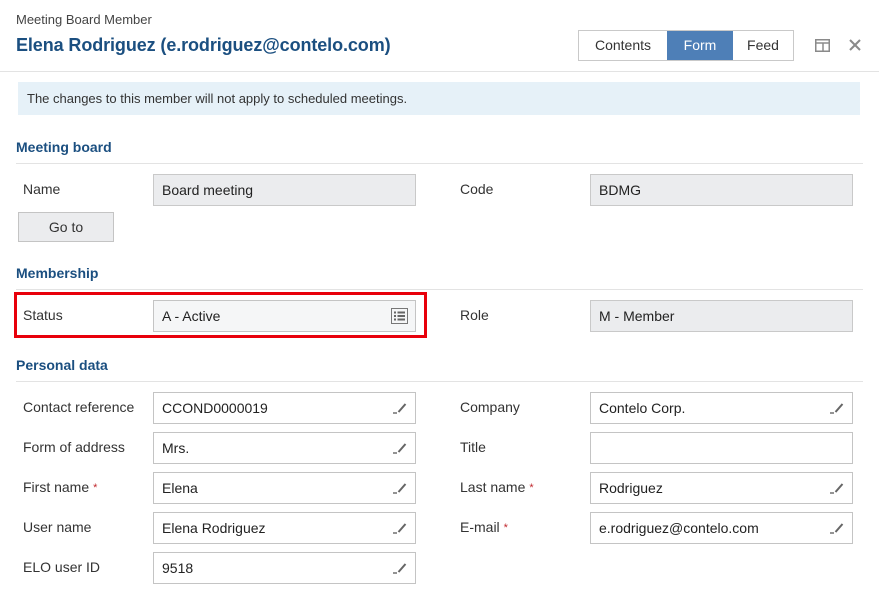 The height and width of the screenshot is (598, 879). What do you see at coordinates (679, 528) in the screenshot?
I see `email-value: e.rodriguez@contelo.com` at bounding box center [679, 528].